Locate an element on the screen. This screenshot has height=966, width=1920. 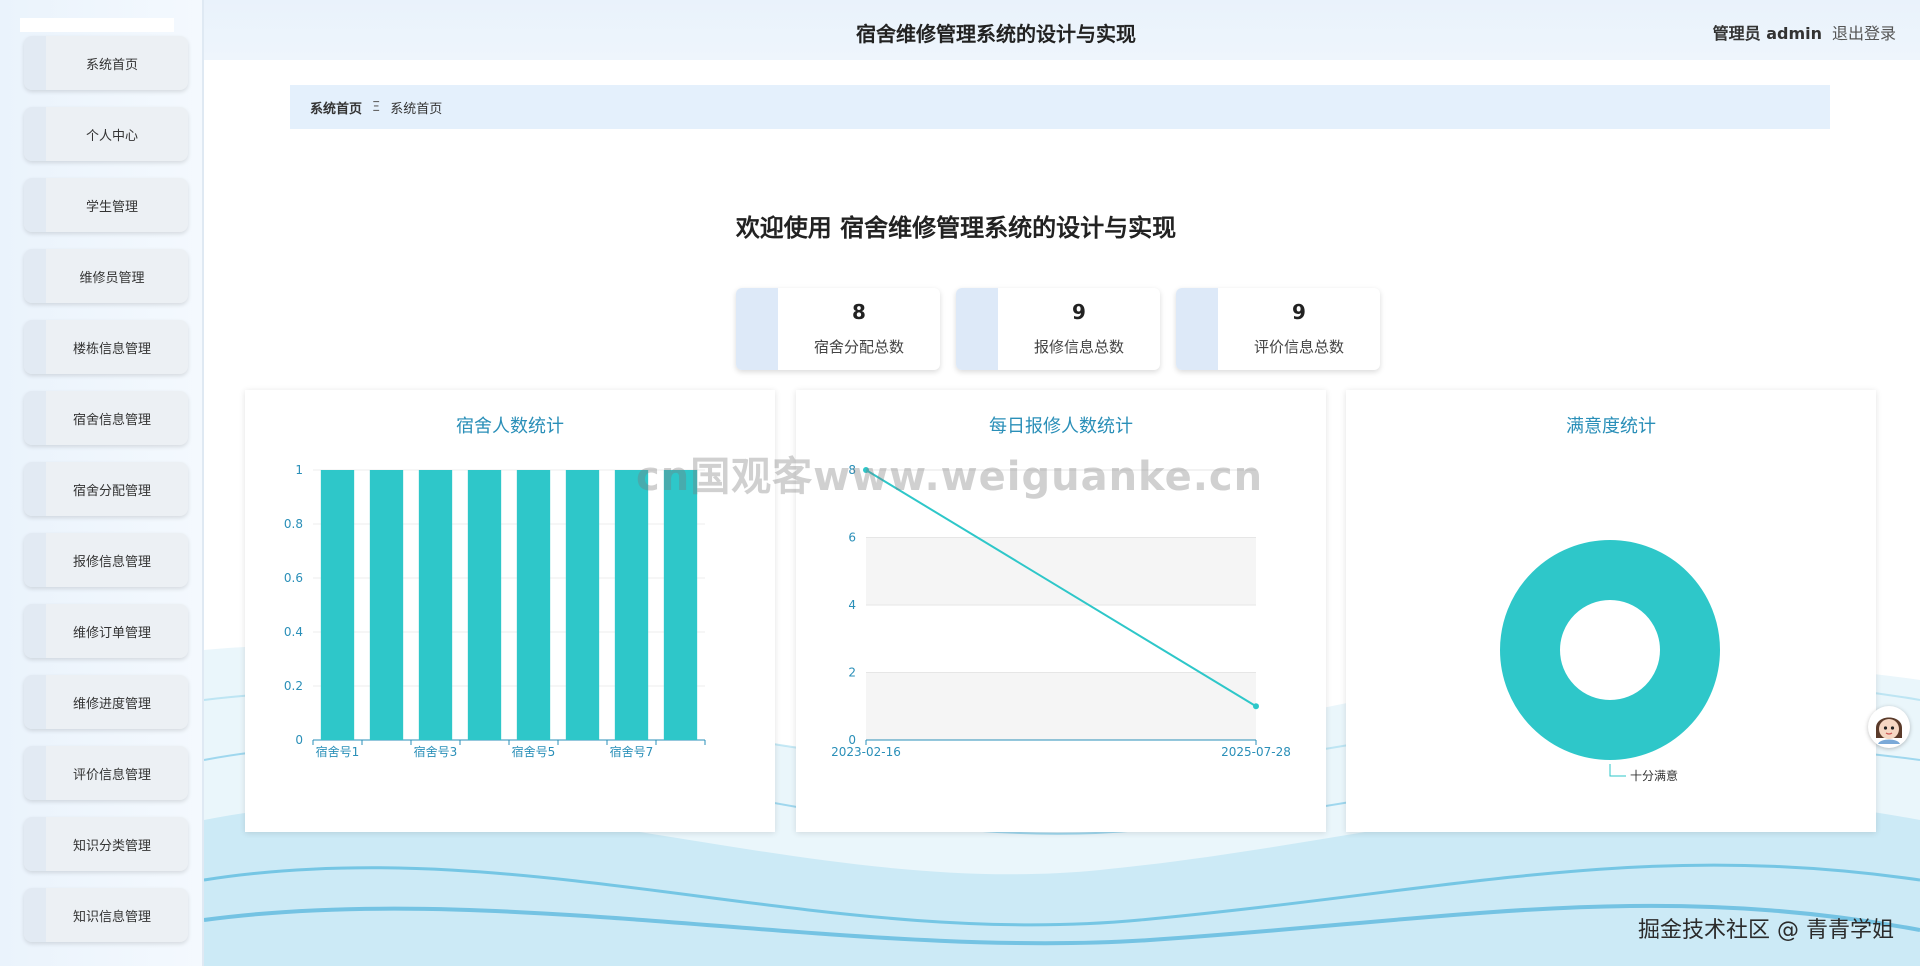
sidebar-item-label: 维修进度管理 is located at coordinates (111, 704).